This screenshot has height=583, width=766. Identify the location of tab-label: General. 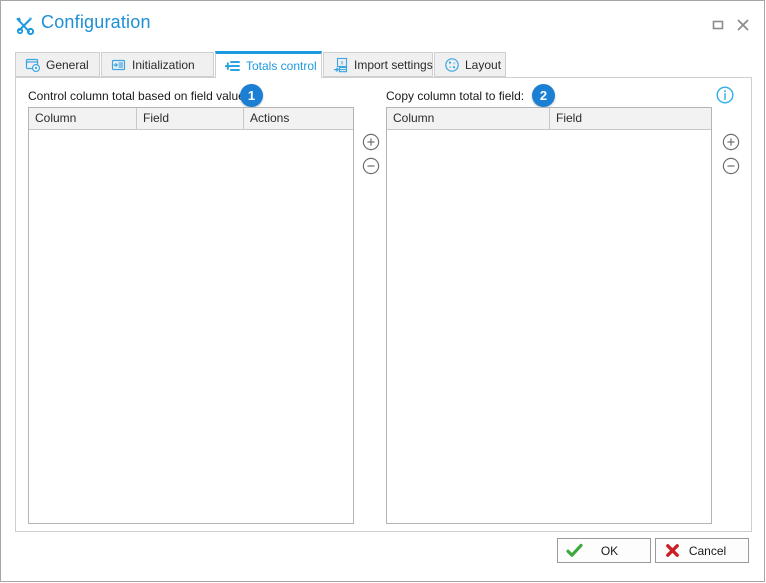
(67, 64).